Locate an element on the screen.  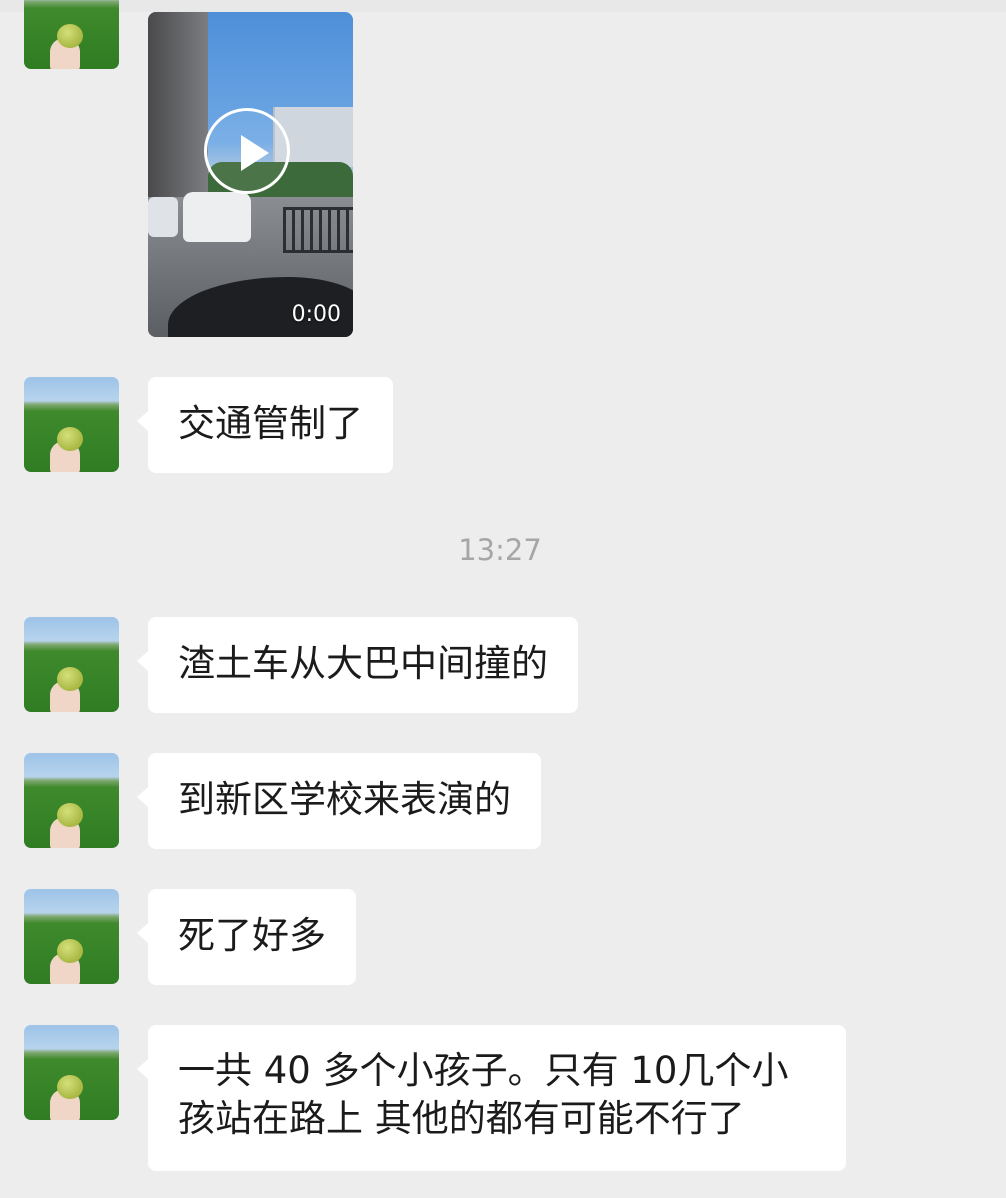
message-bubble: 交通管制了 is located at coordinates (265, 425).